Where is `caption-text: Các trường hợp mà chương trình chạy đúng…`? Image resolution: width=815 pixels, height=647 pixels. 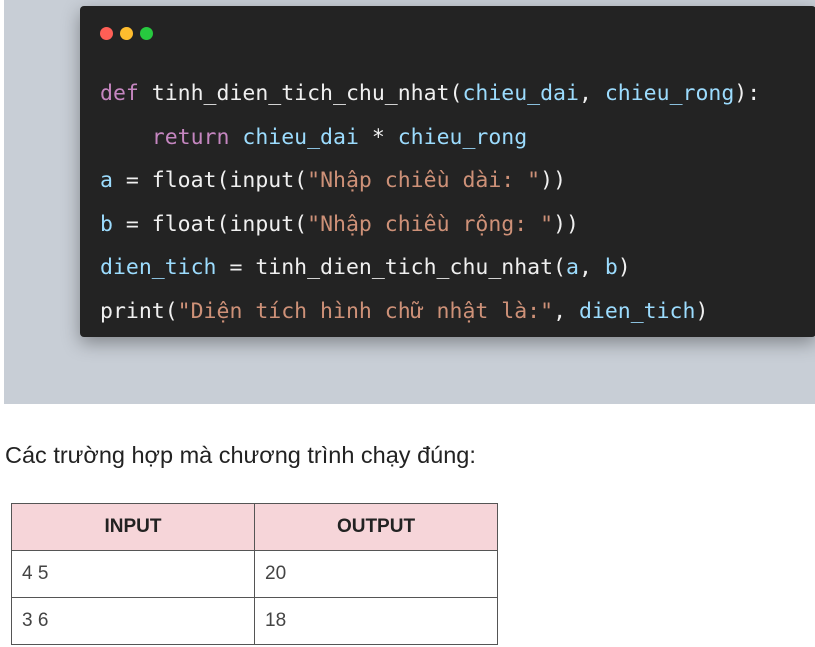
caption-text: Các trường hợp mà chương trình chạy đúng… is located at coordinates (240, 455).